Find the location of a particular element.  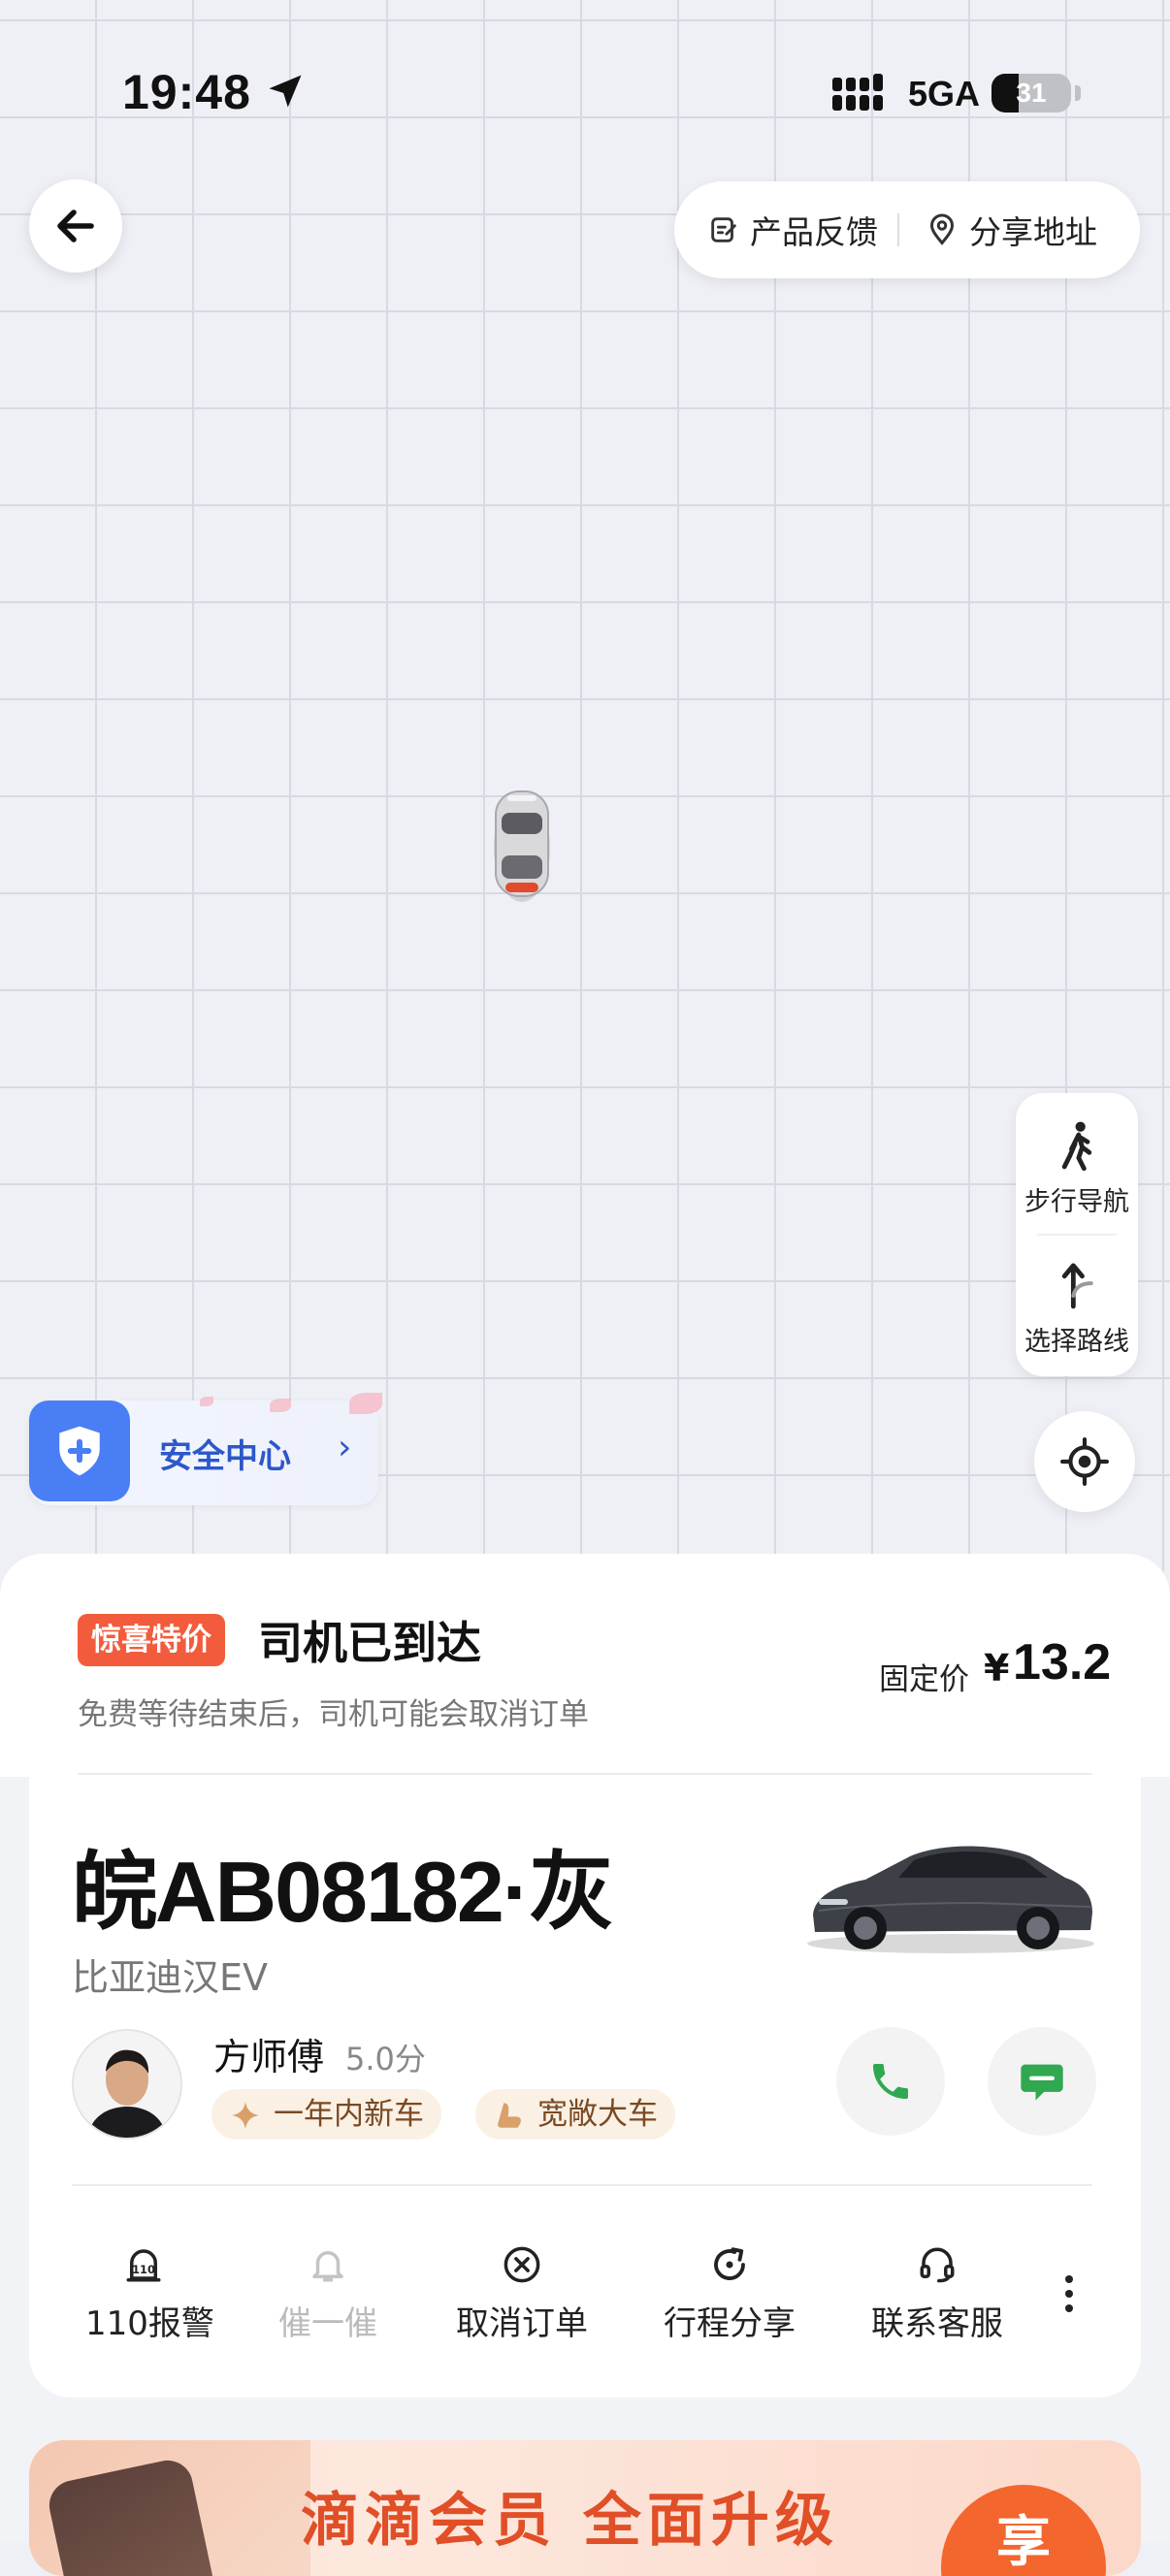

battery-cap is located at coordinates (1078, 93).